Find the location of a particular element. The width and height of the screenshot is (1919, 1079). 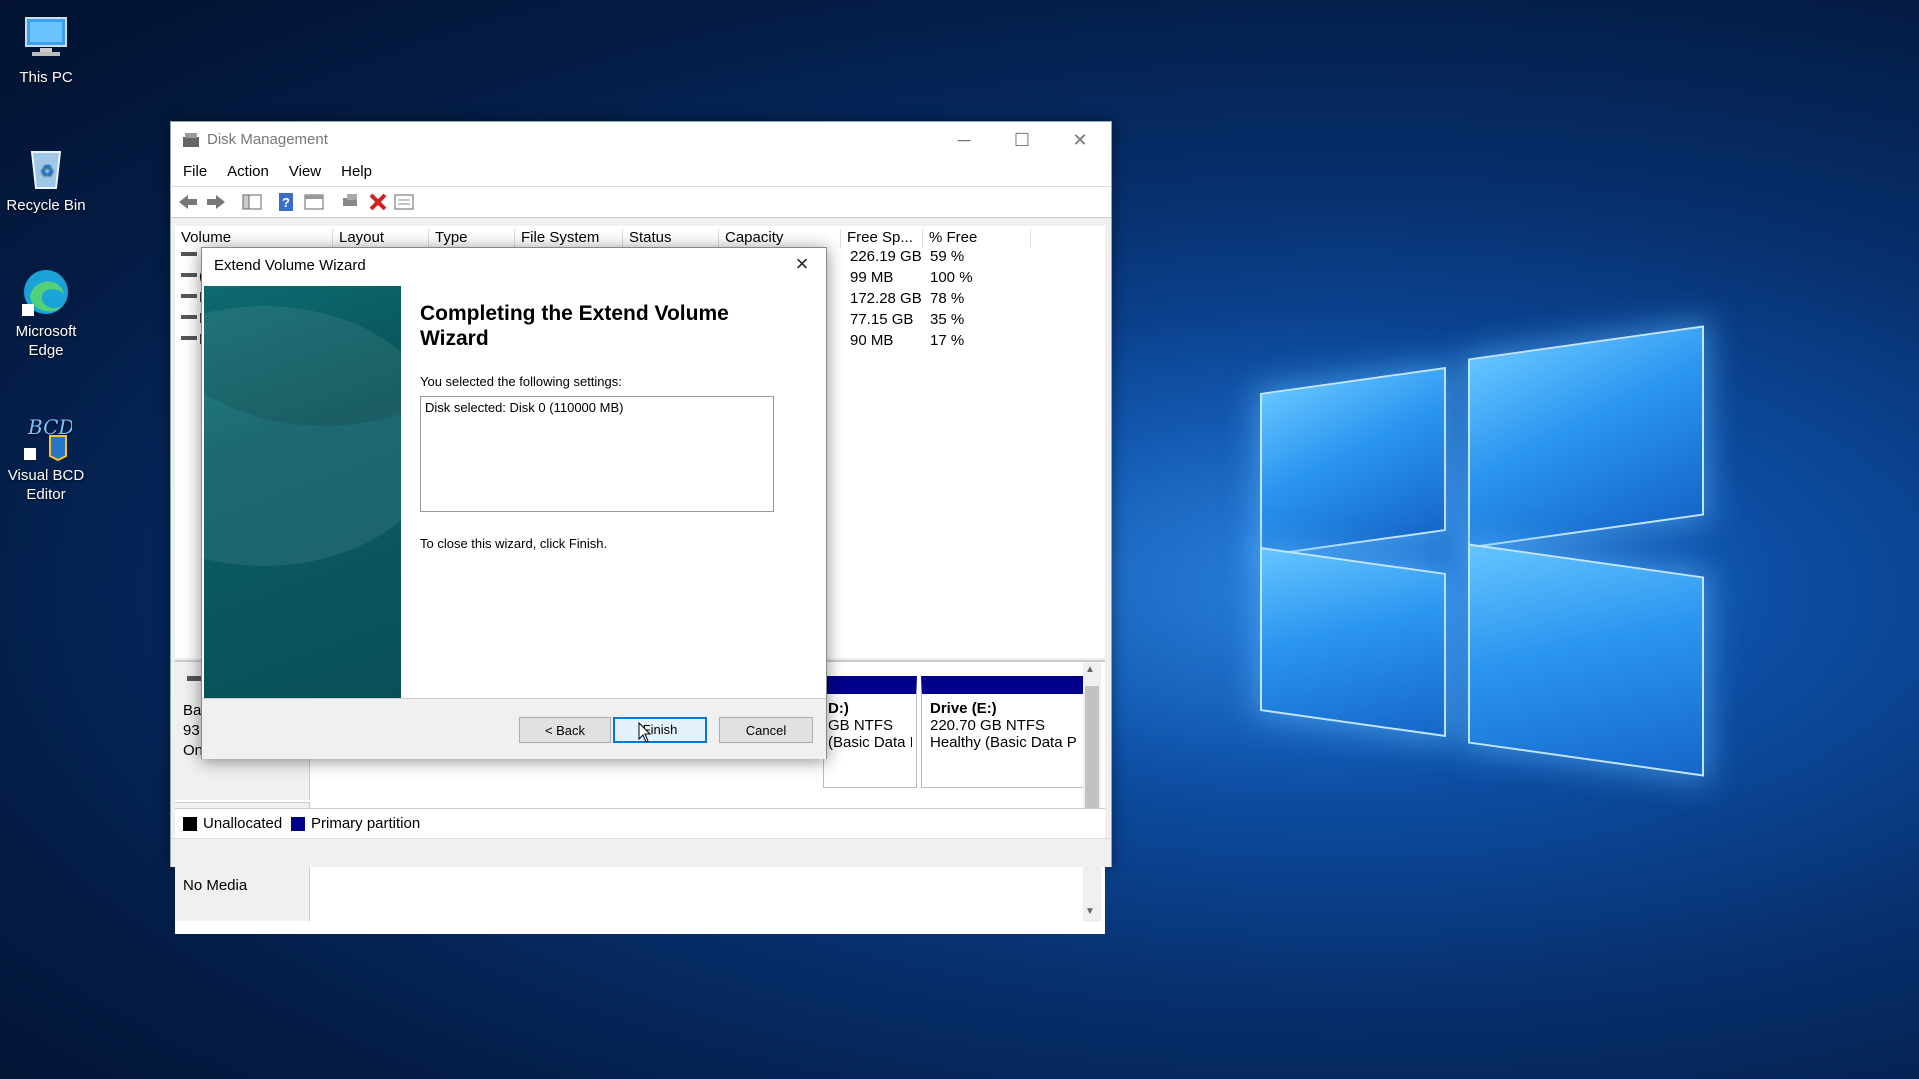

percent-free-cell: 35 % is located at coordinates (947, 319).